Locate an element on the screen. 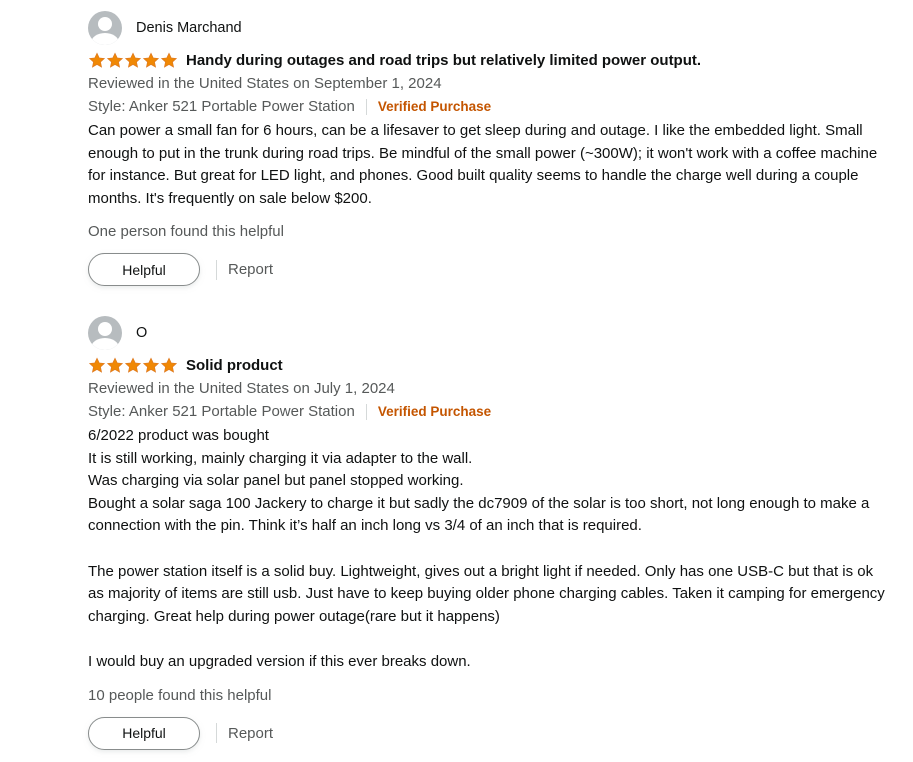  helpful-count: 10 people found this helpful is located at coordinates (180, 695).